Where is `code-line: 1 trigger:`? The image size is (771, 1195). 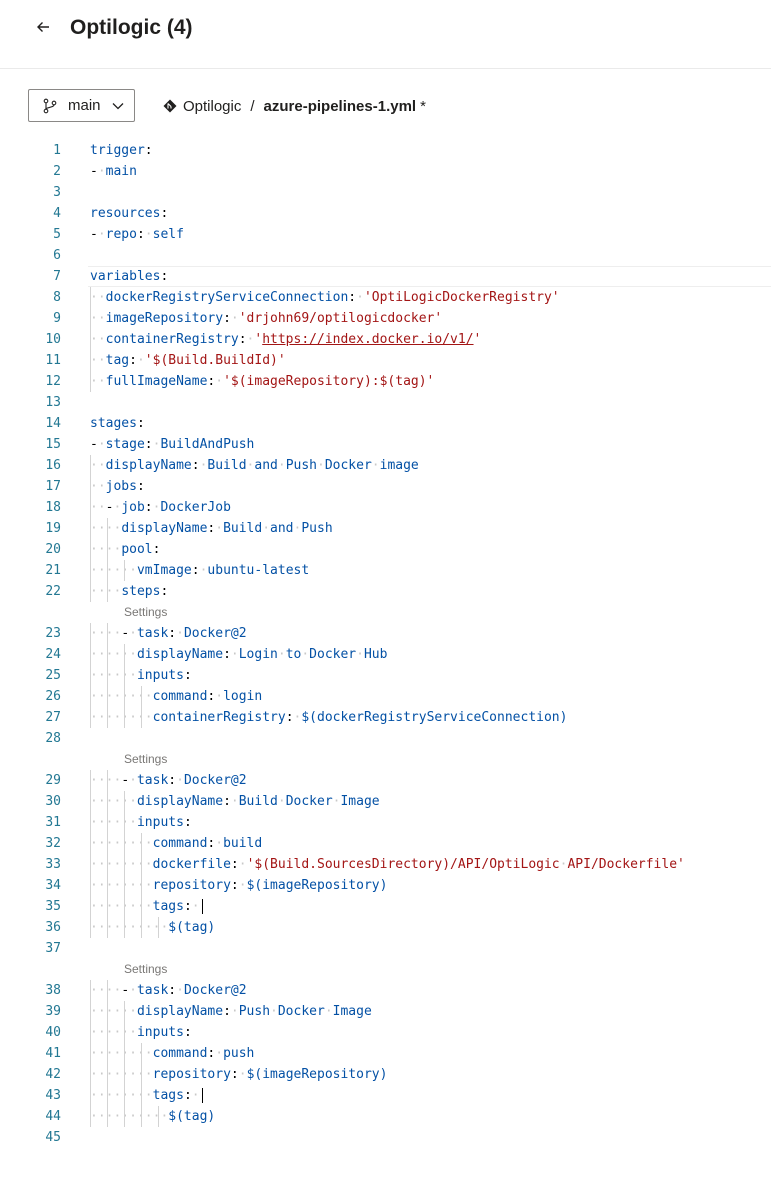
code-line: 1 trigger: is located at coordinates (385, 150).